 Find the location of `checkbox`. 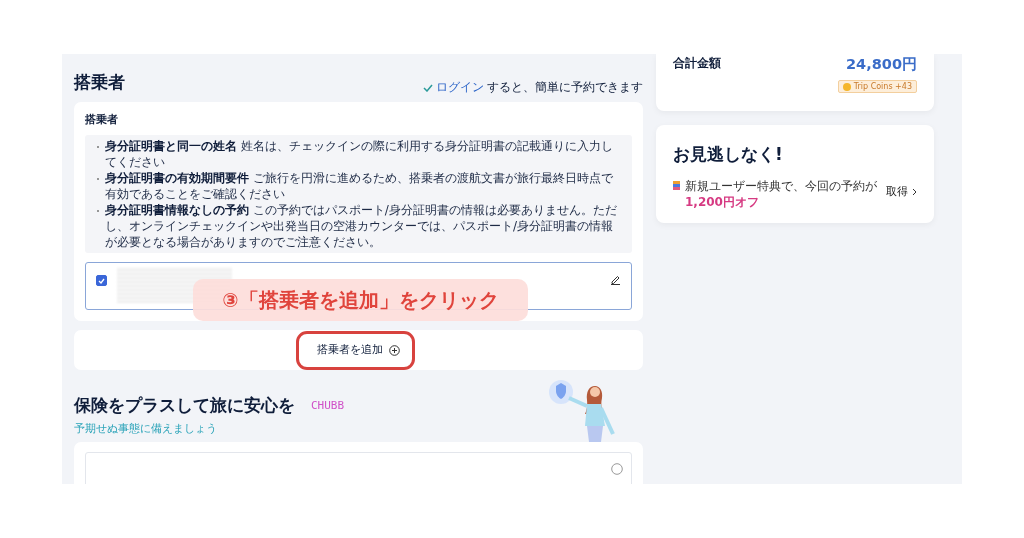

checkbox is located at coordinates (101, 280).